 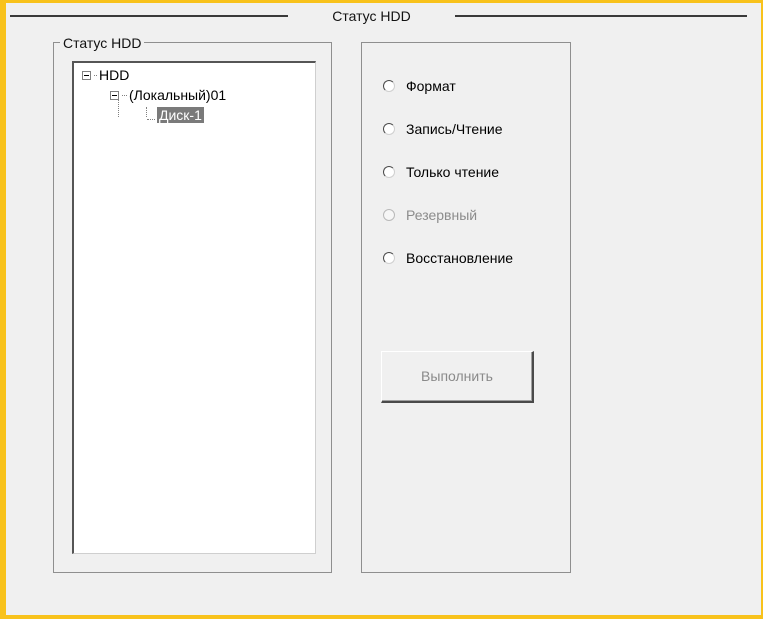 I want to click on radio-label: Только чтение, so click(x=453, y=172).